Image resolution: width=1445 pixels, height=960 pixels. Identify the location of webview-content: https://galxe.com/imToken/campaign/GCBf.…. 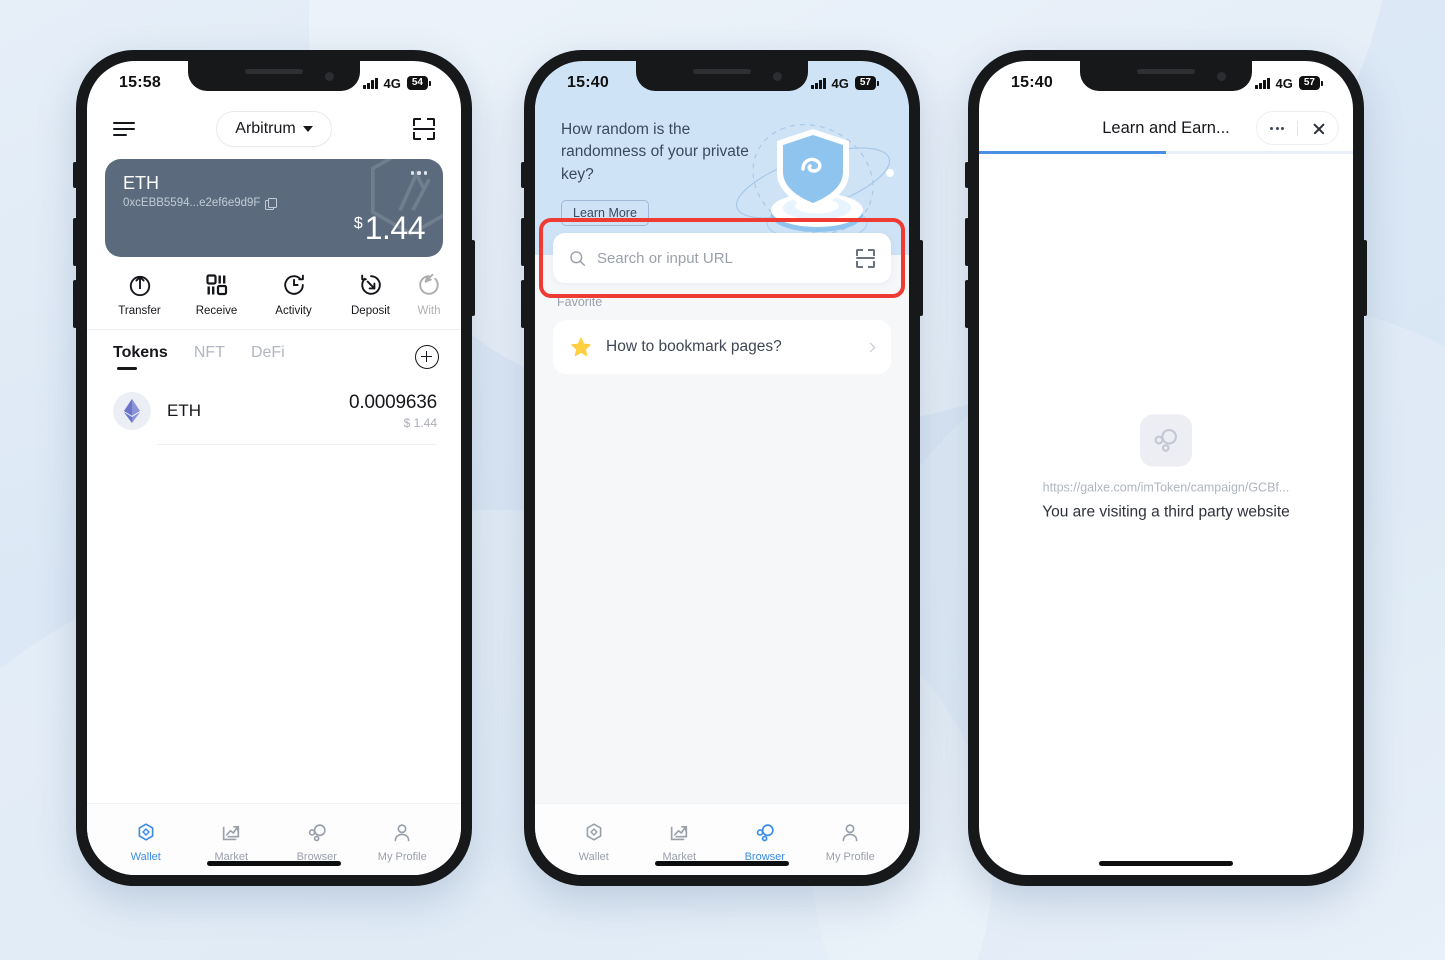
(1166, 468).